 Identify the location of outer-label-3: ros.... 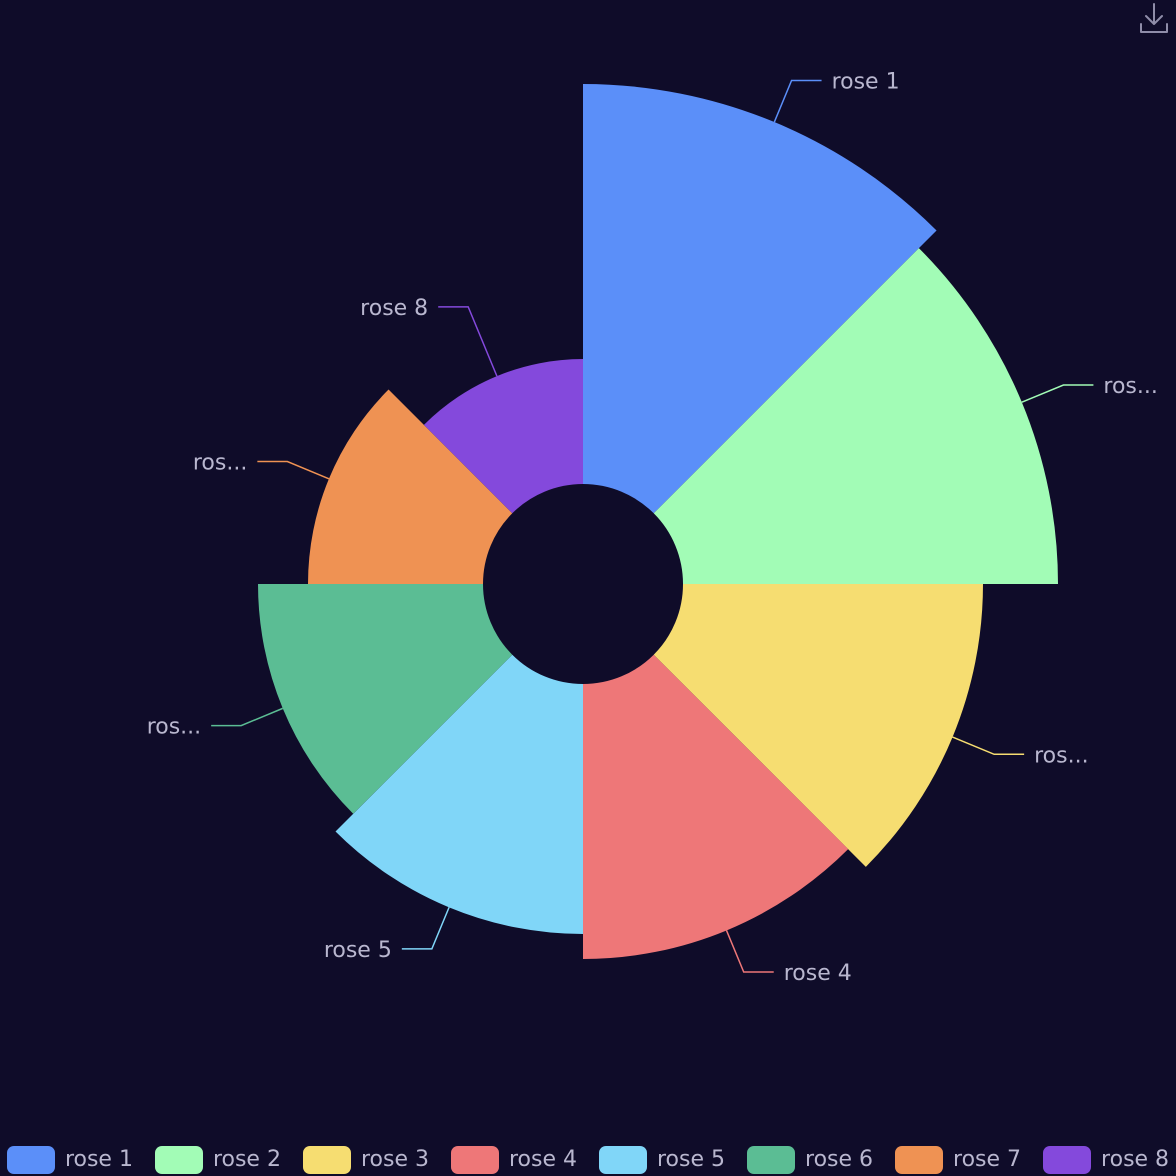
(1061, 755).